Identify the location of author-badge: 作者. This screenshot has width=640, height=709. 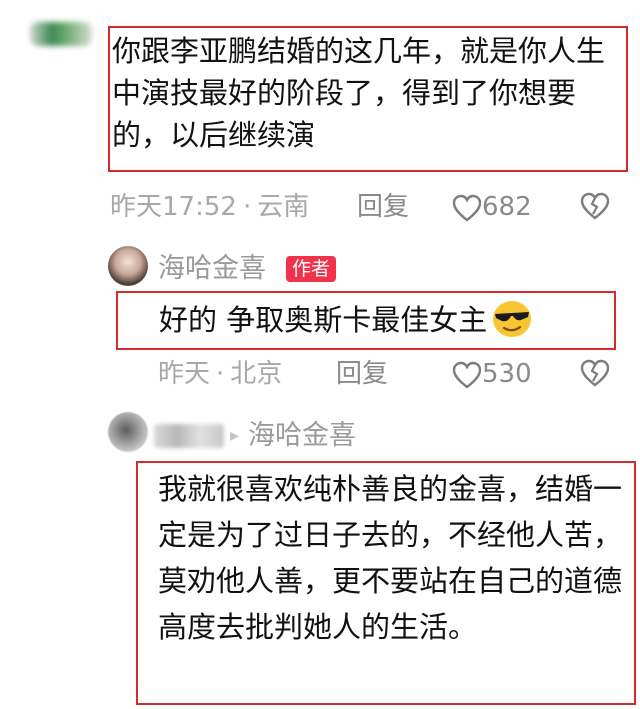
(311, 269).